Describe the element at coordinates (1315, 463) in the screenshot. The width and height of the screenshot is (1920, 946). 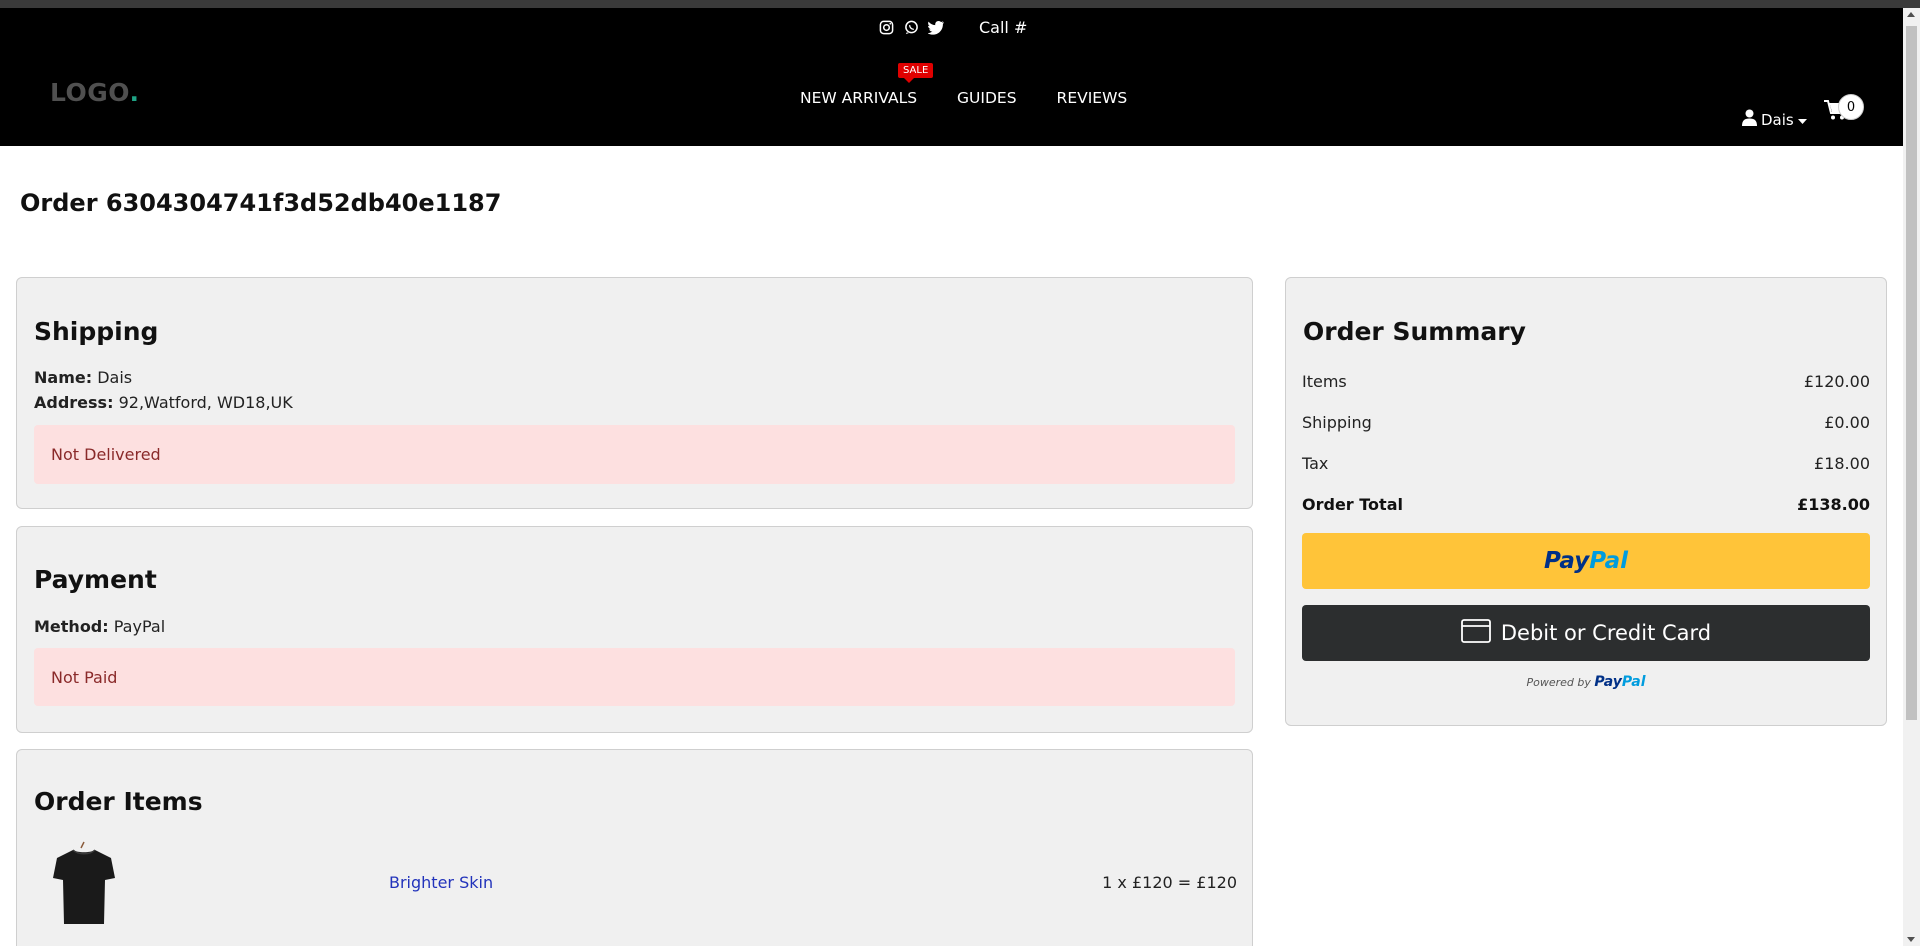
I see `summary-tax-label: Tax` at that location.